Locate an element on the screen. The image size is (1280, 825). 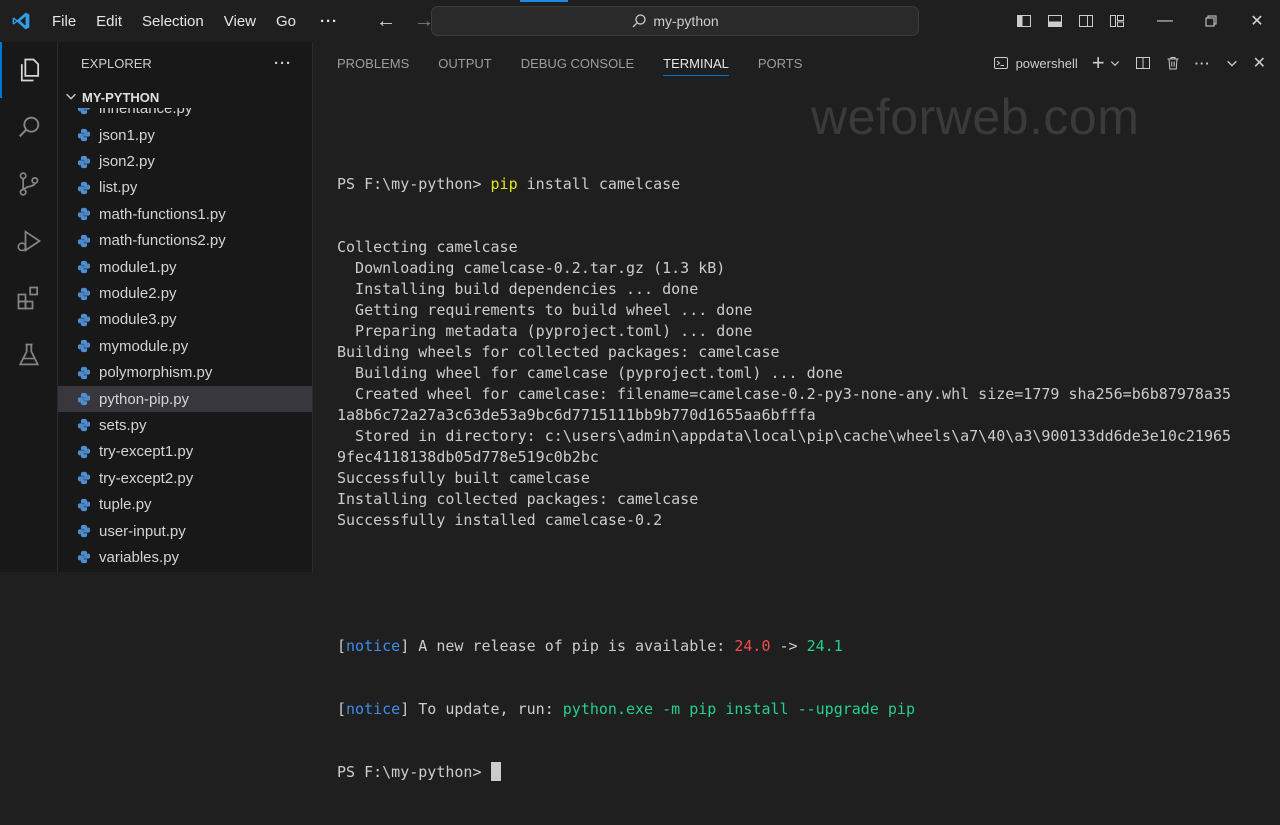
menu-file: File is located at coordinates (64, 21).